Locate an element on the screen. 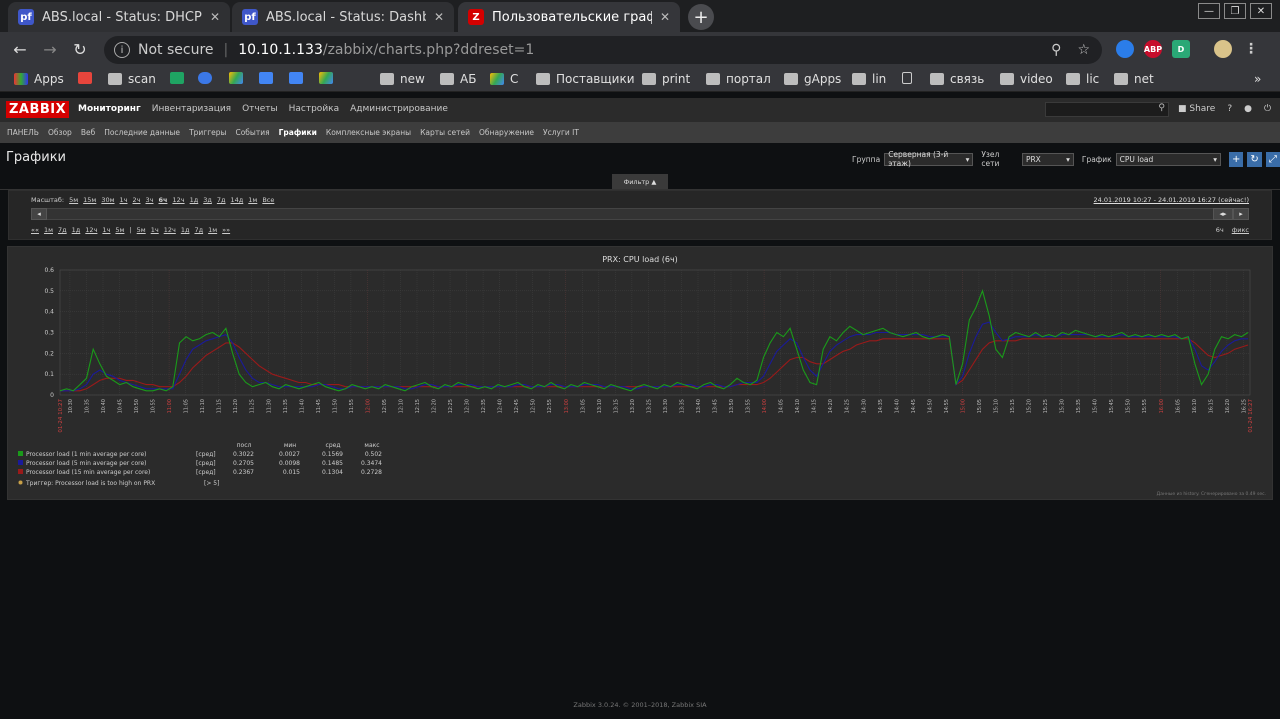  zoom-option: 6ч is located at coordinates (162, 200).